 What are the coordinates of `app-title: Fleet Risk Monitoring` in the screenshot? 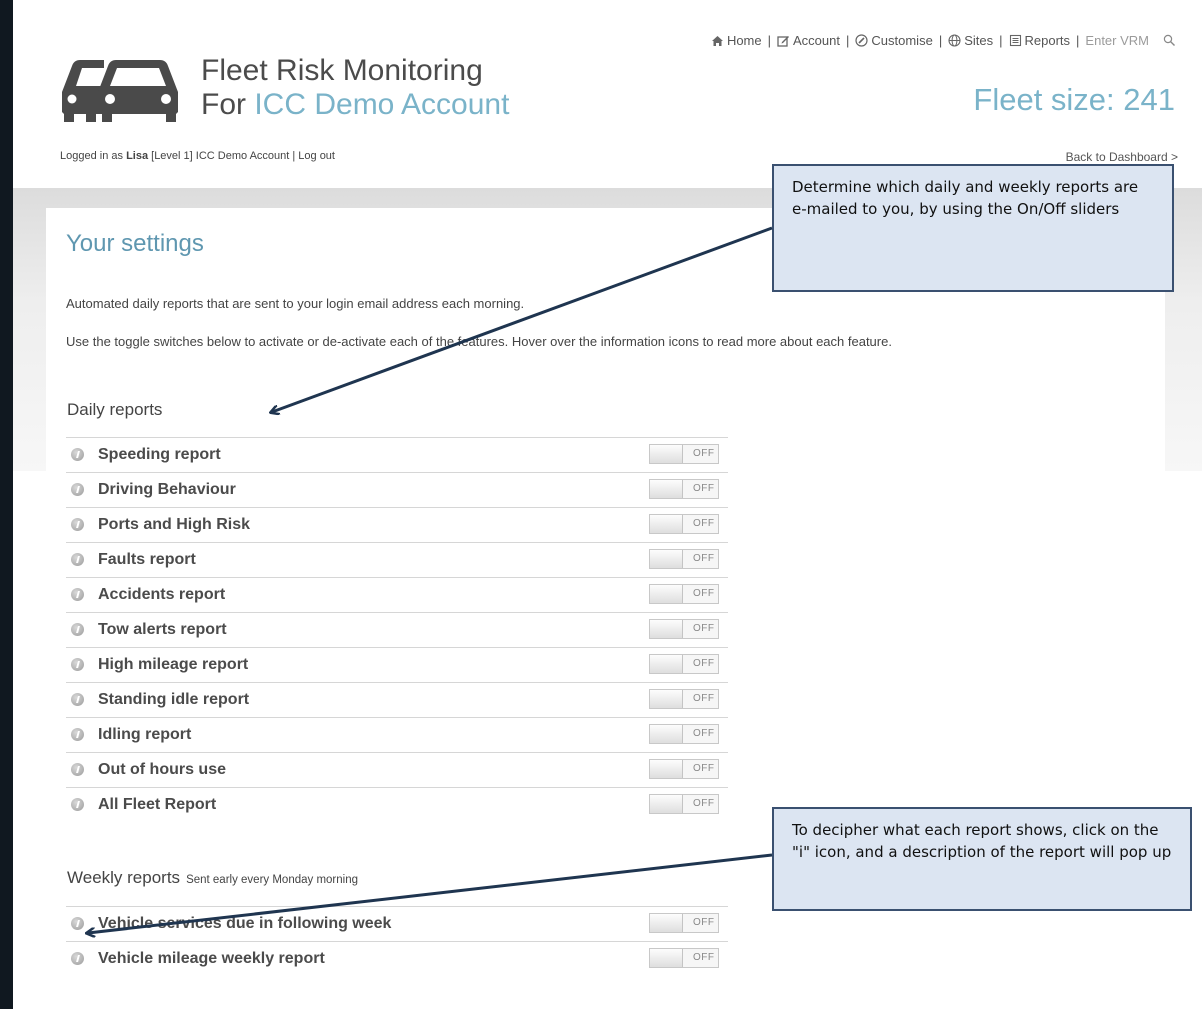 It's located at (342, 70).